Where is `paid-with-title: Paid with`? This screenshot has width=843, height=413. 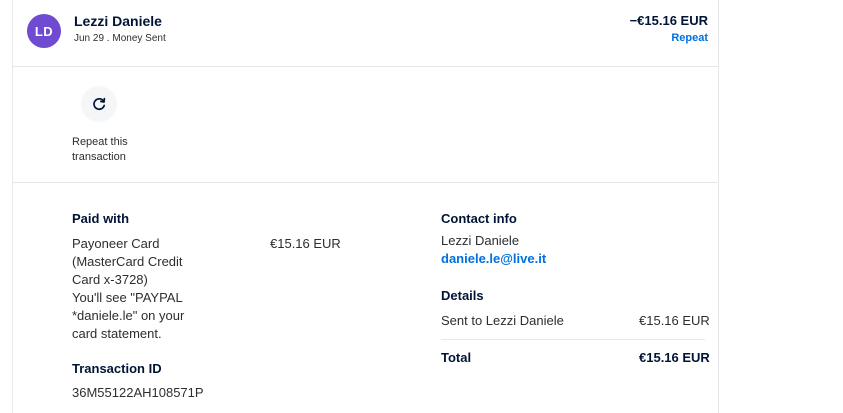
paid-with-title: Paid with is located at coordinates (101, 218).